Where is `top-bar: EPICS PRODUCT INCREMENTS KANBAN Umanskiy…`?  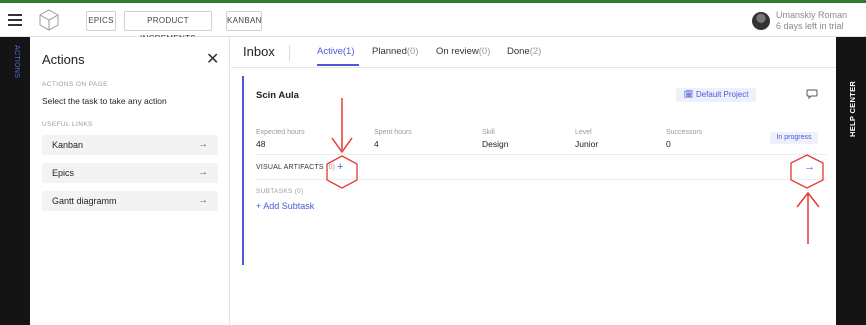
top-bar: EPICS PRODUCT INCREMENTS KANBAN Umanskiy… is located at coordinates (433, 21).